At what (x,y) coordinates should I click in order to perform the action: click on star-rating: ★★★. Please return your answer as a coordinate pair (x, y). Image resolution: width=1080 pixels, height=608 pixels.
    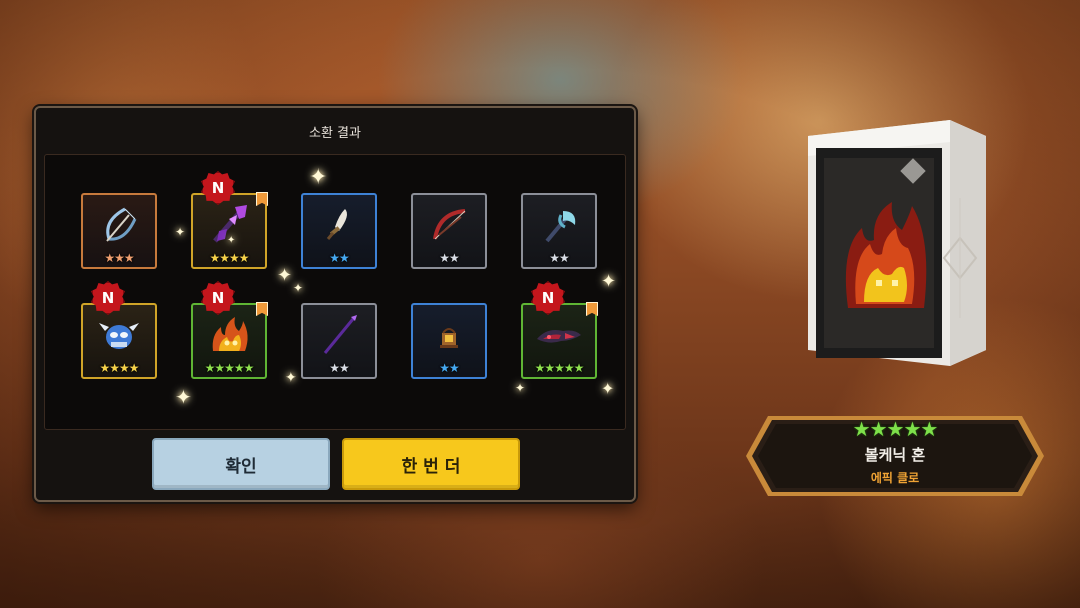
    Looking at the image, I should click on (119, 258).